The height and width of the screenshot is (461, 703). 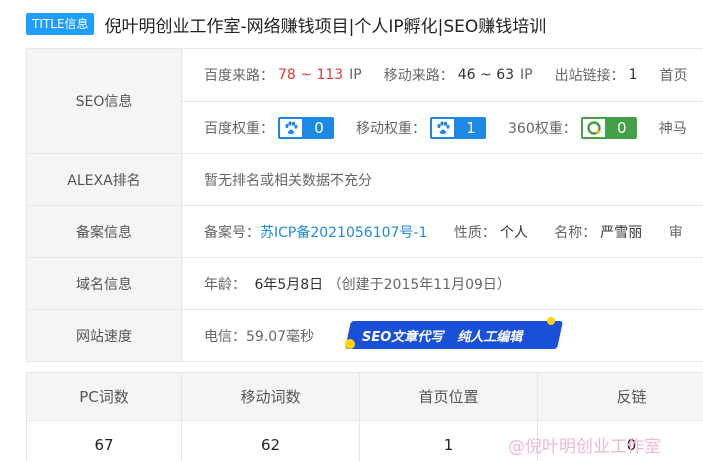 I want to click on mobile-words-value: 62, so click(x=270, y=440).